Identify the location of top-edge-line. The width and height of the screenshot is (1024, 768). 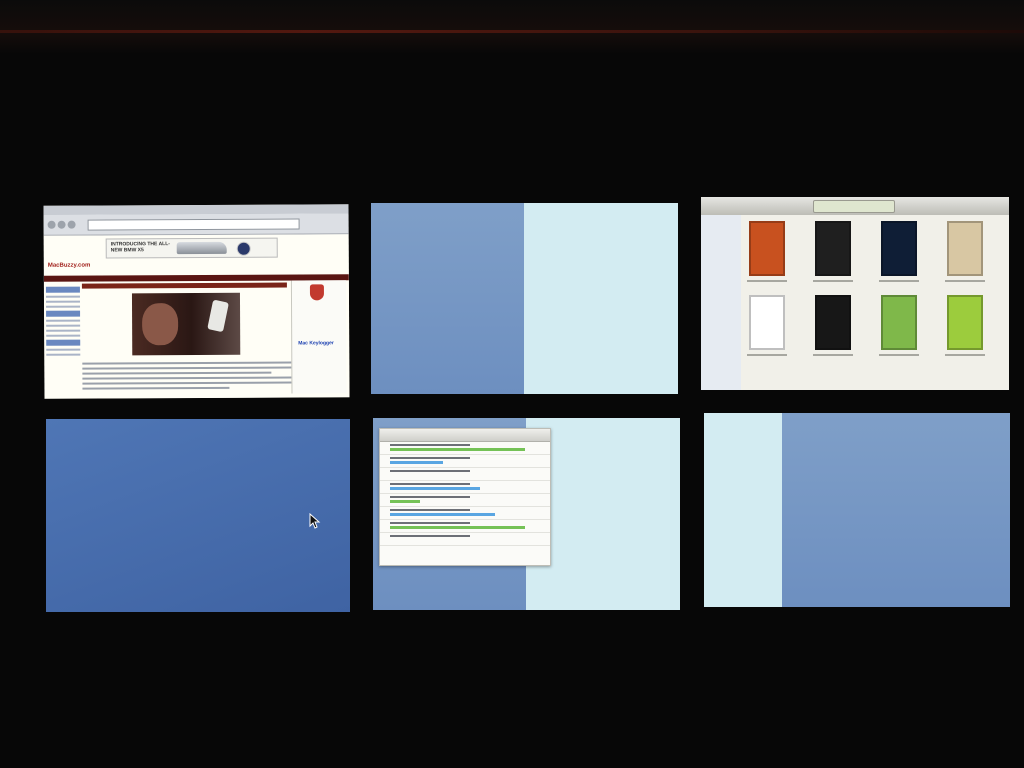
(512, 31).